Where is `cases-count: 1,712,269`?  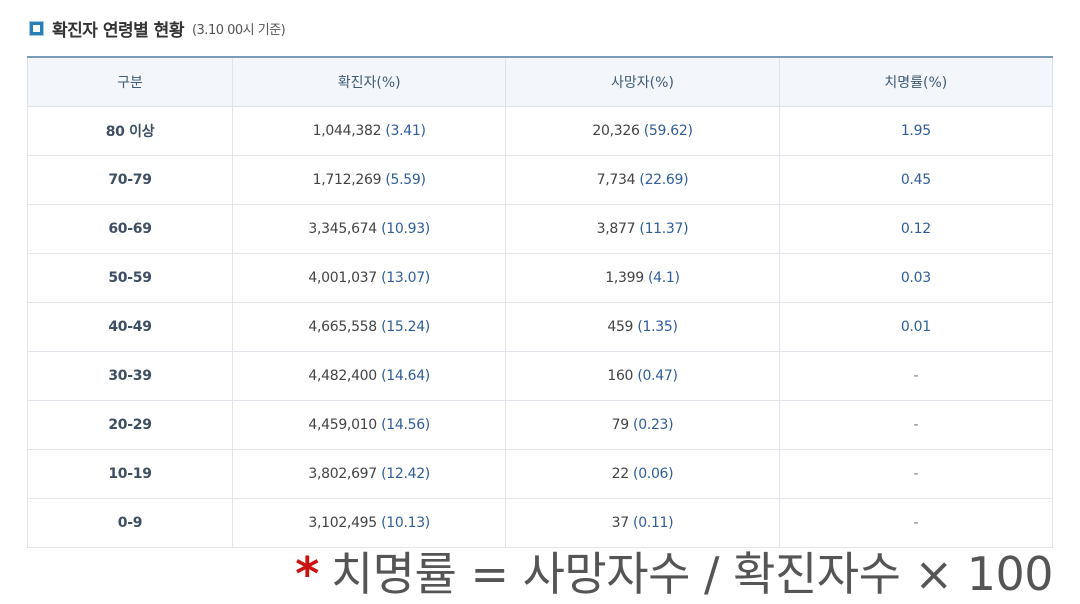 cases-count: 1,712,269 is located at coordinates (347, 180).